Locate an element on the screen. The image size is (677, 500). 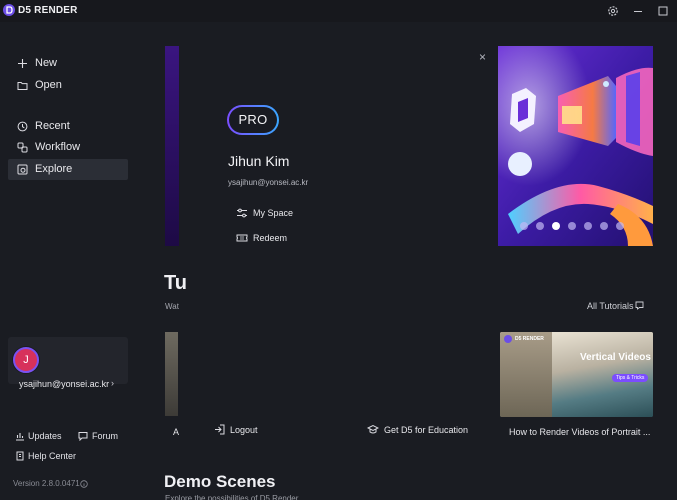
user-name: Jihun Kim is located at coordinates (259, 161).